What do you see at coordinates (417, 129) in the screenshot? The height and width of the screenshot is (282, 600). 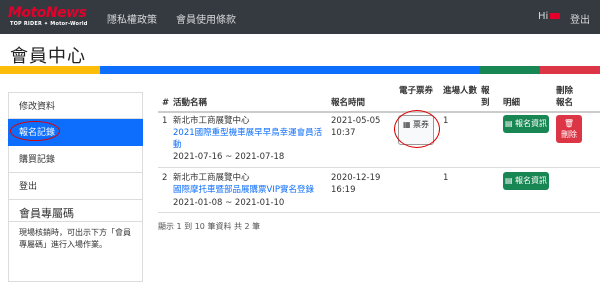 I see `annotation-circle-ticket` at bounding box center [417, 129].